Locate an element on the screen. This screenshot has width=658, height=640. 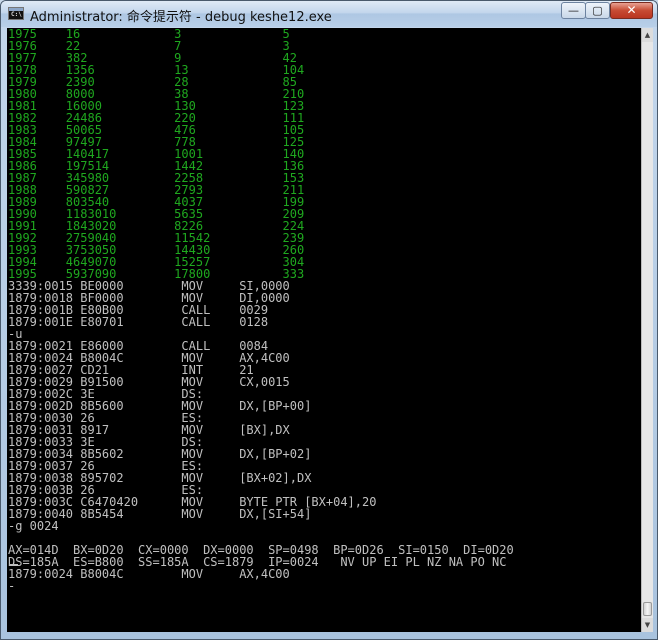
minimize-icon: — is located at coordinates (573, 10).